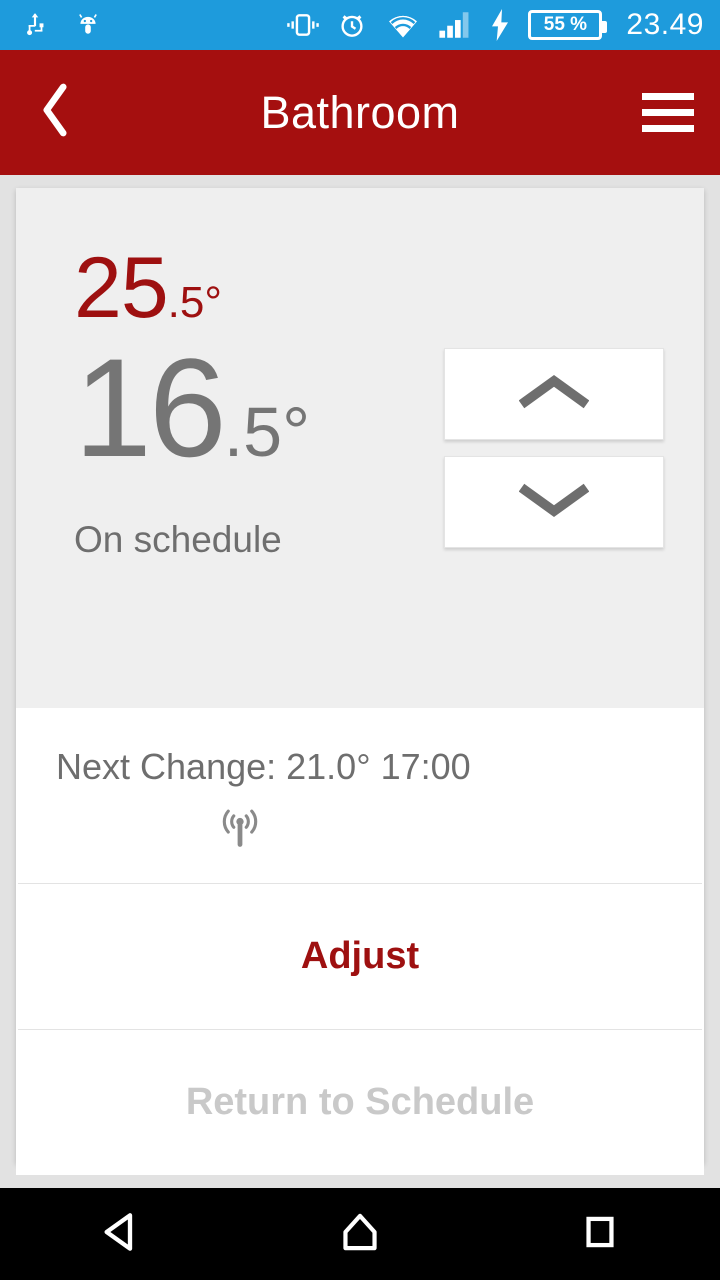 This screenshot has width=720, height=1280. I want to click on target-temperature-whole: 16, so click(150, 408).